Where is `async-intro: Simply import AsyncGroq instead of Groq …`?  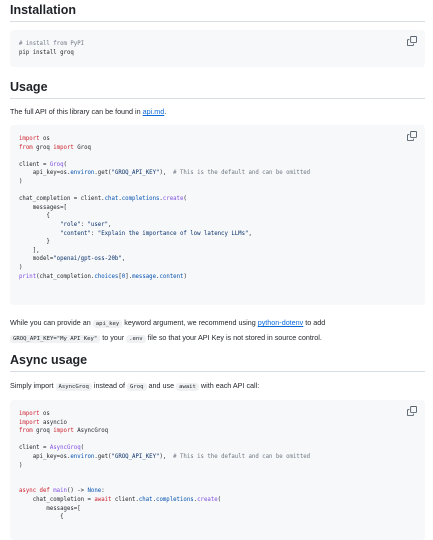 async-intro: Simply import AsyncGroq instead of Groq … is located at coordinates (135, 386).